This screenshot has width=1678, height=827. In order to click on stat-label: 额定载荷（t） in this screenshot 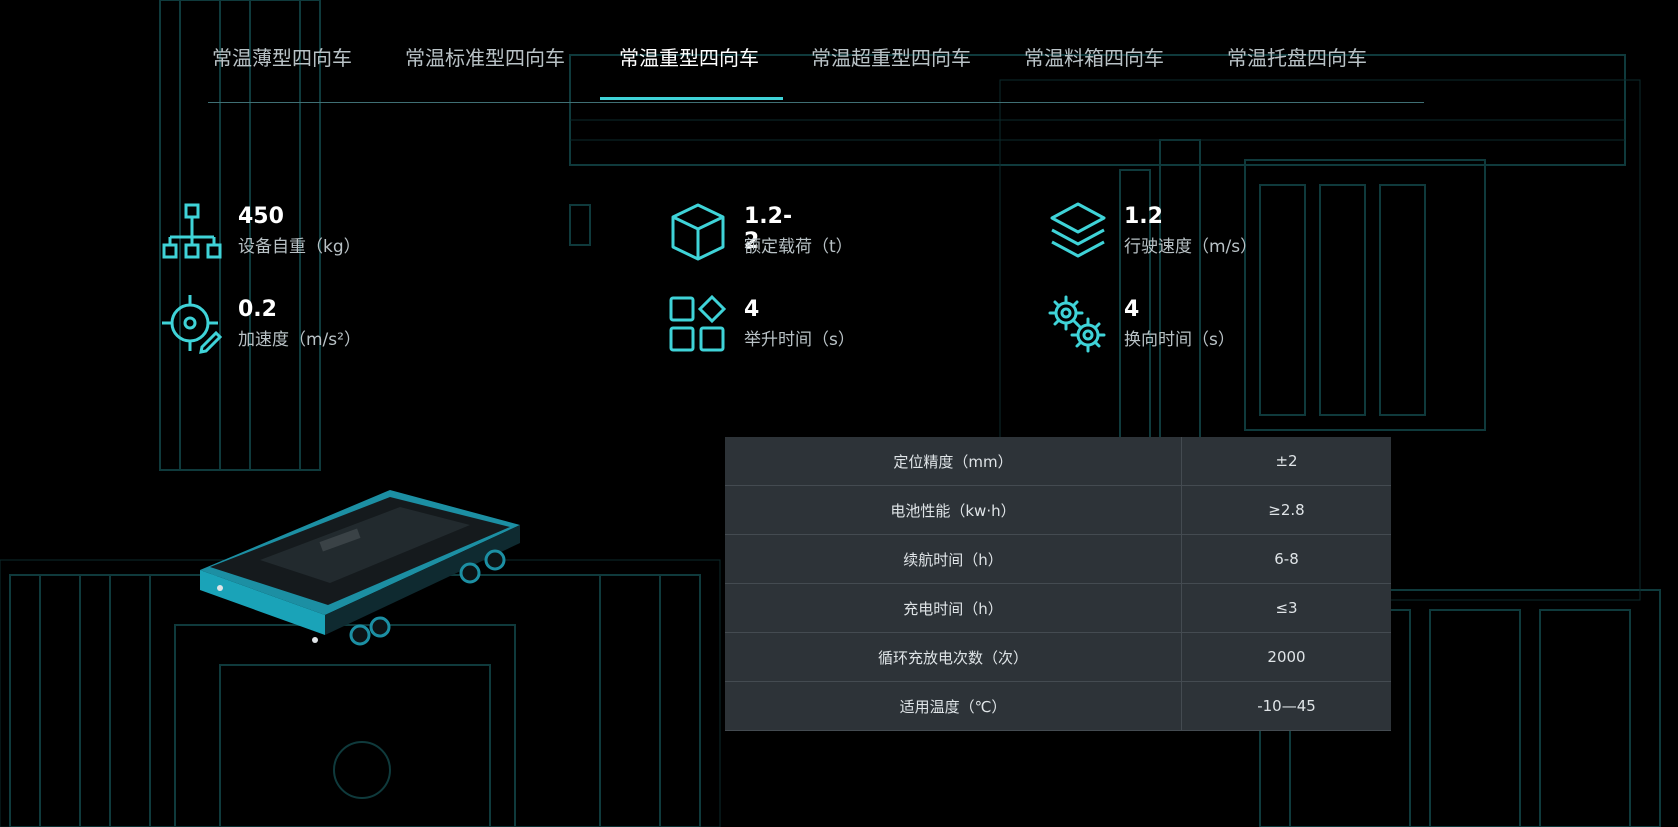, I will do `click(798, 247)`.